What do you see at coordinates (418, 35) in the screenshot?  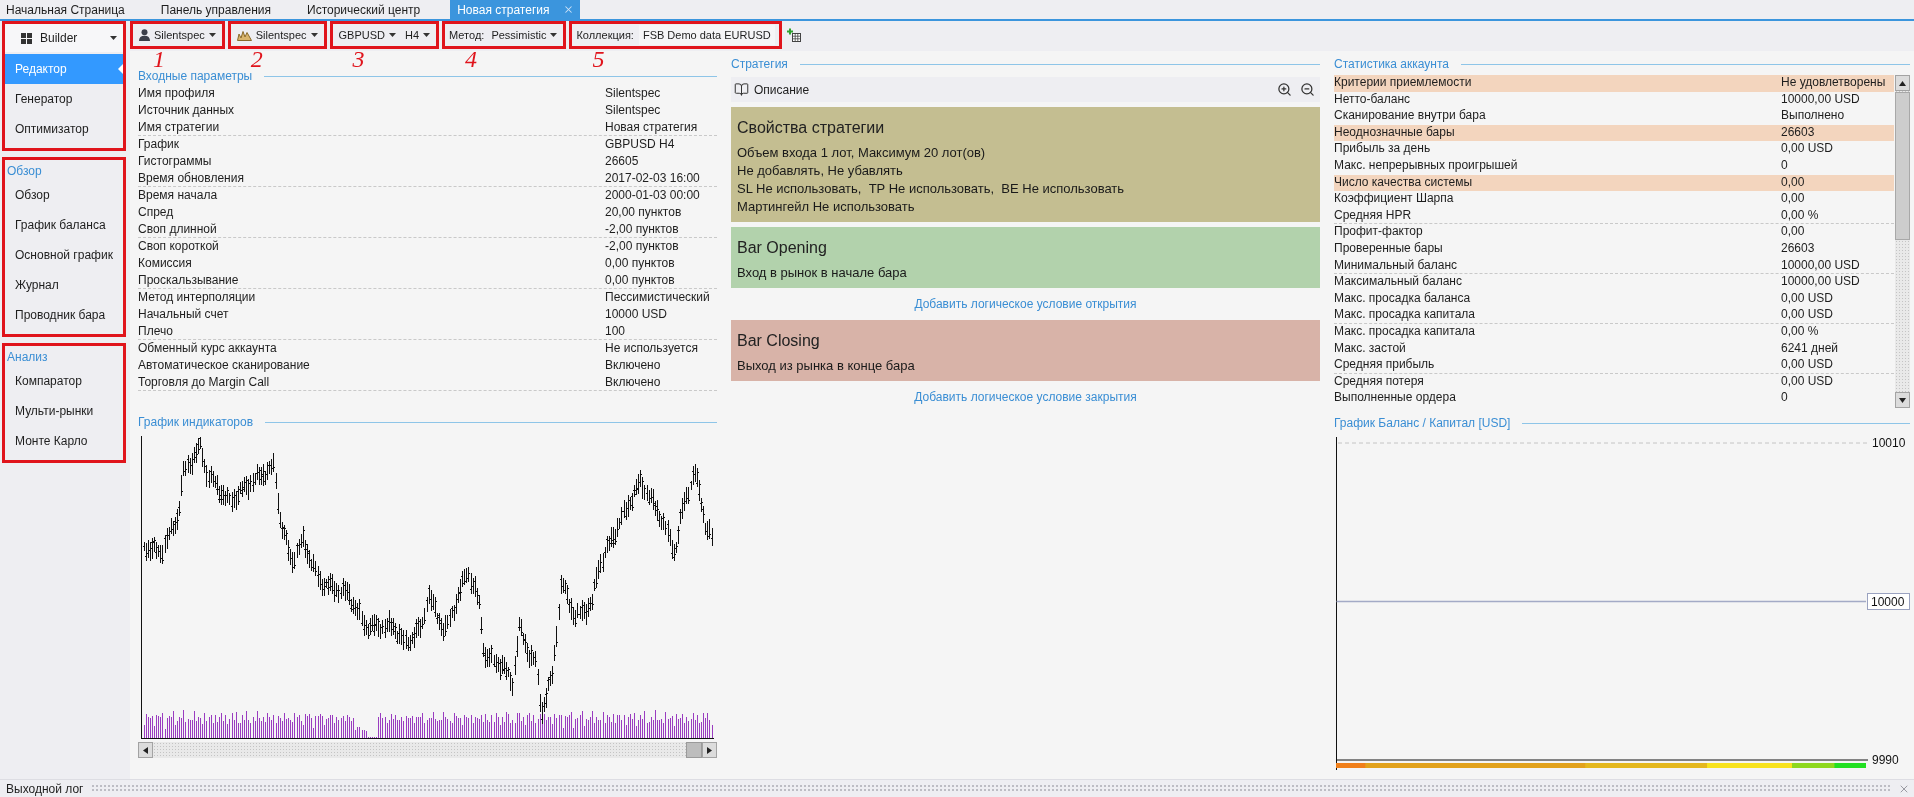 I see `dropdown: H4` at bounding box center [418, 35].